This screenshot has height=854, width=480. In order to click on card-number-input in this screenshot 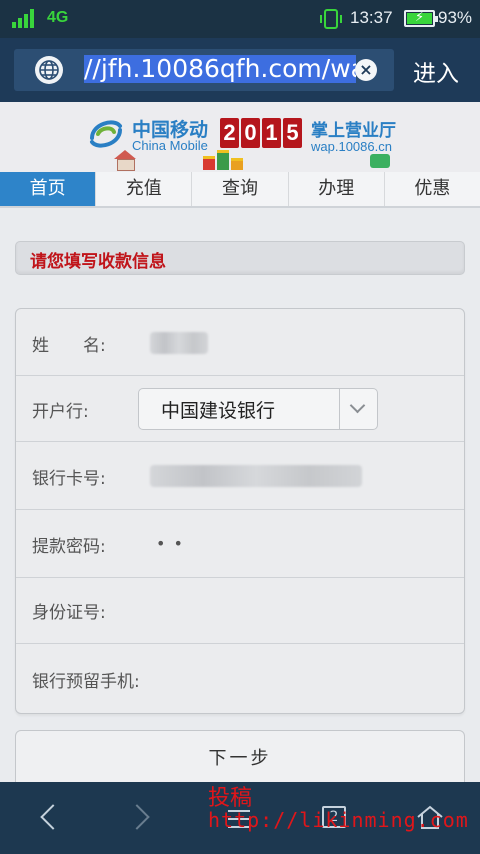, I will do `click(256, 476)`.